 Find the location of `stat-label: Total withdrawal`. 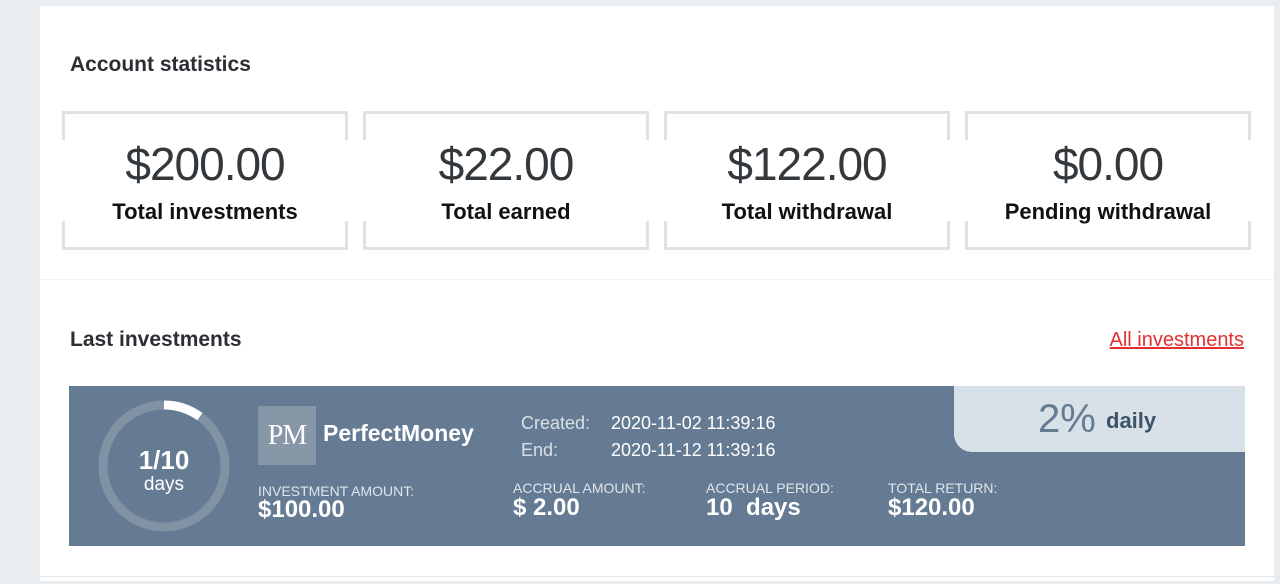

stat-label: Total withdrawal is located at coordinates (807, 211).